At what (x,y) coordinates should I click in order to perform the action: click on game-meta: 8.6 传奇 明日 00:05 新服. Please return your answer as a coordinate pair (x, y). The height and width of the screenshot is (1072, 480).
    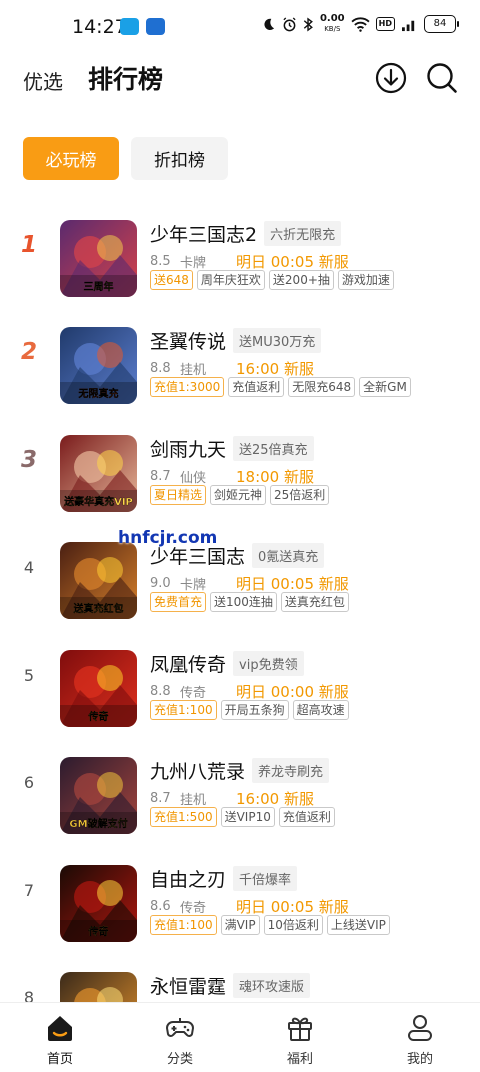
    Looking at the image, I should click on (249, 906).